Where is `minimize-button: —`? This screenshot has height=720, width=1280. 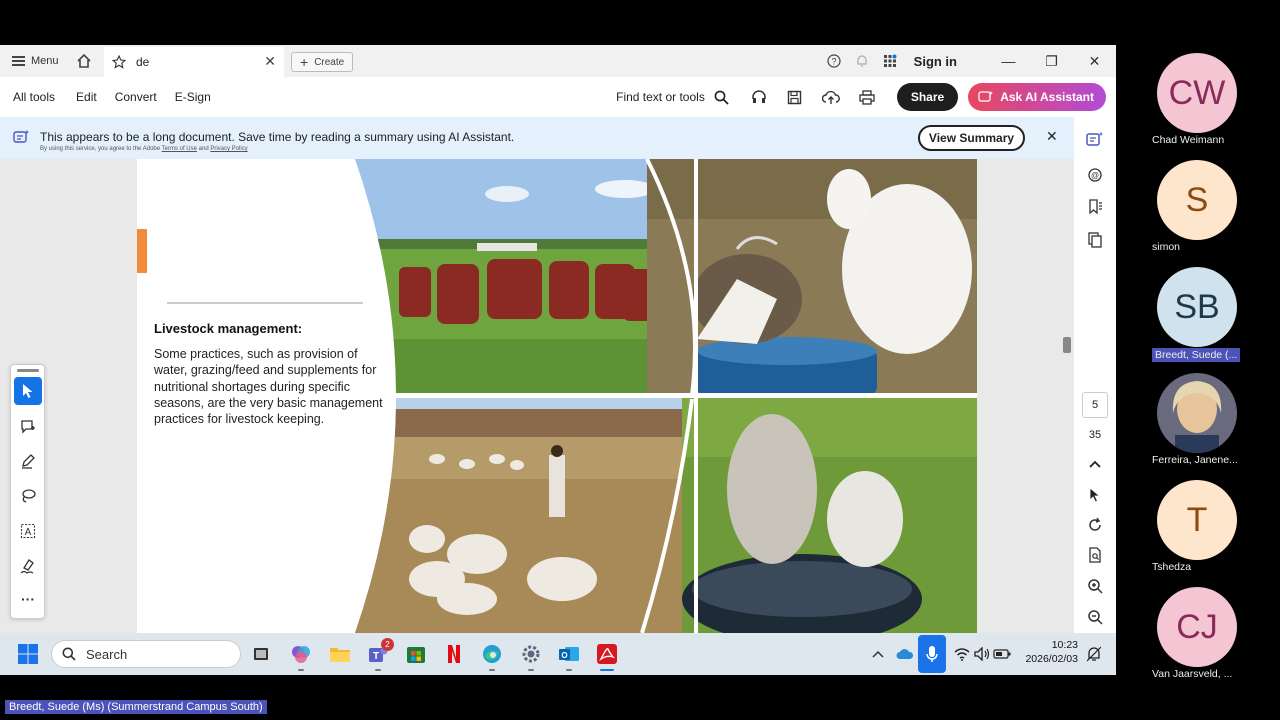
minimize-button: — is located at coordinates (1008, 61).